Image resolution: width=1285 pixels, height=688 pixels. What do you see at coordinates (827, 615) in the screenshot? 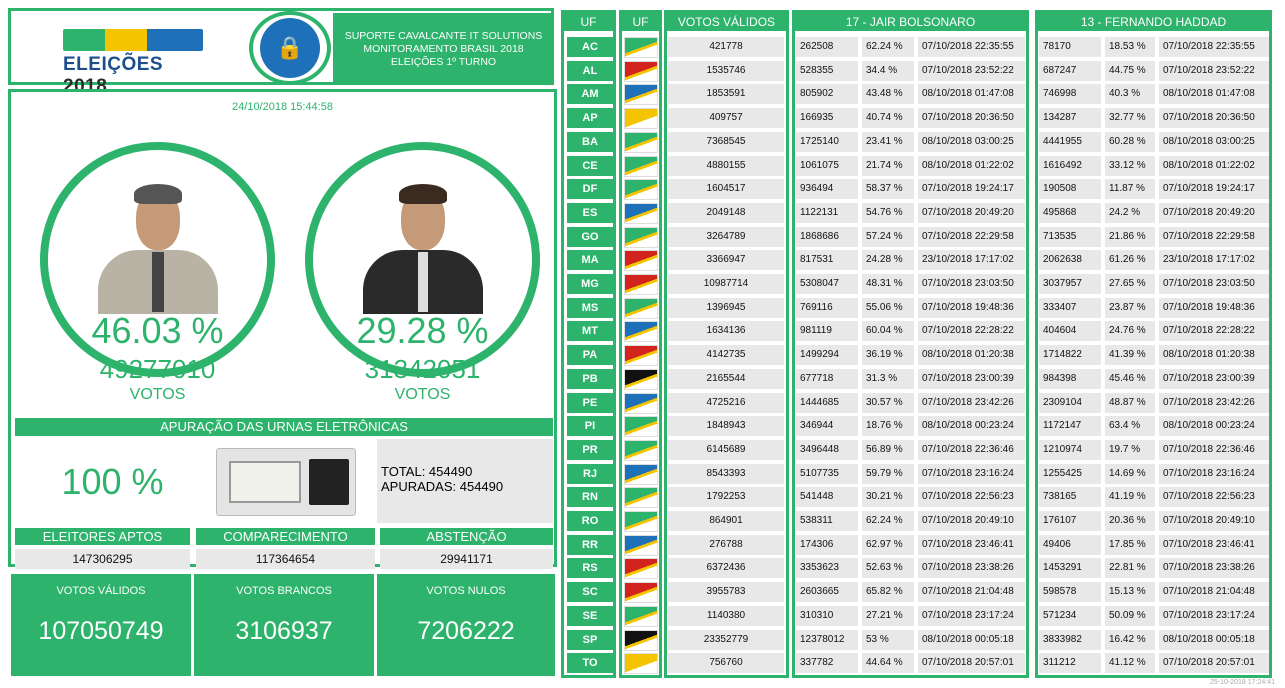
I see `bolsonaro-votes-cell: 310310` at bounding box center [827, 615].